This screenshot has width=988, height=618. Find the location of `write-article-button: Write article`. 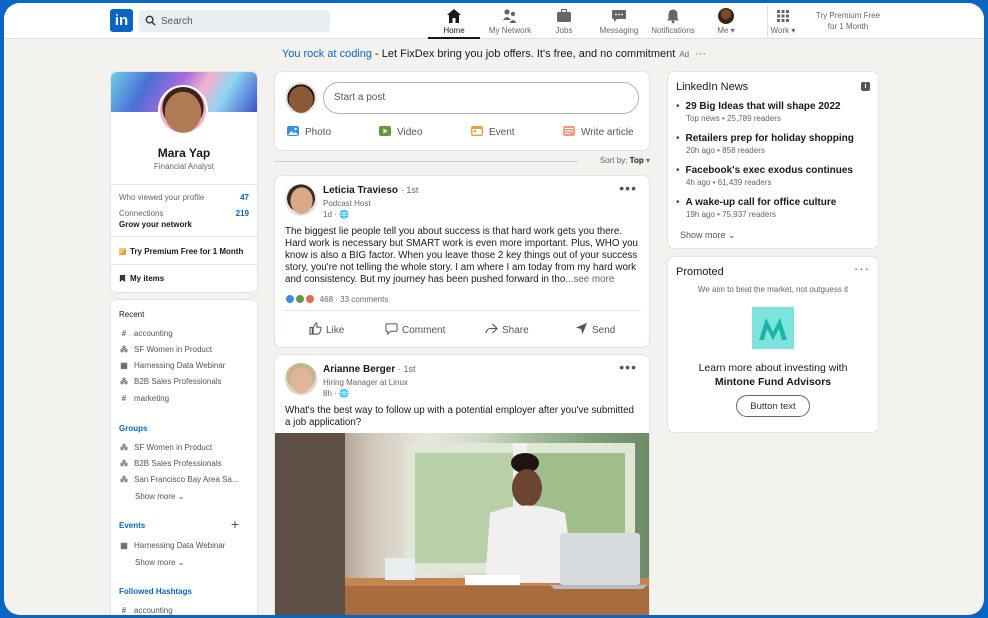

write-article-button: Write article is located at coordinates (598, 132).